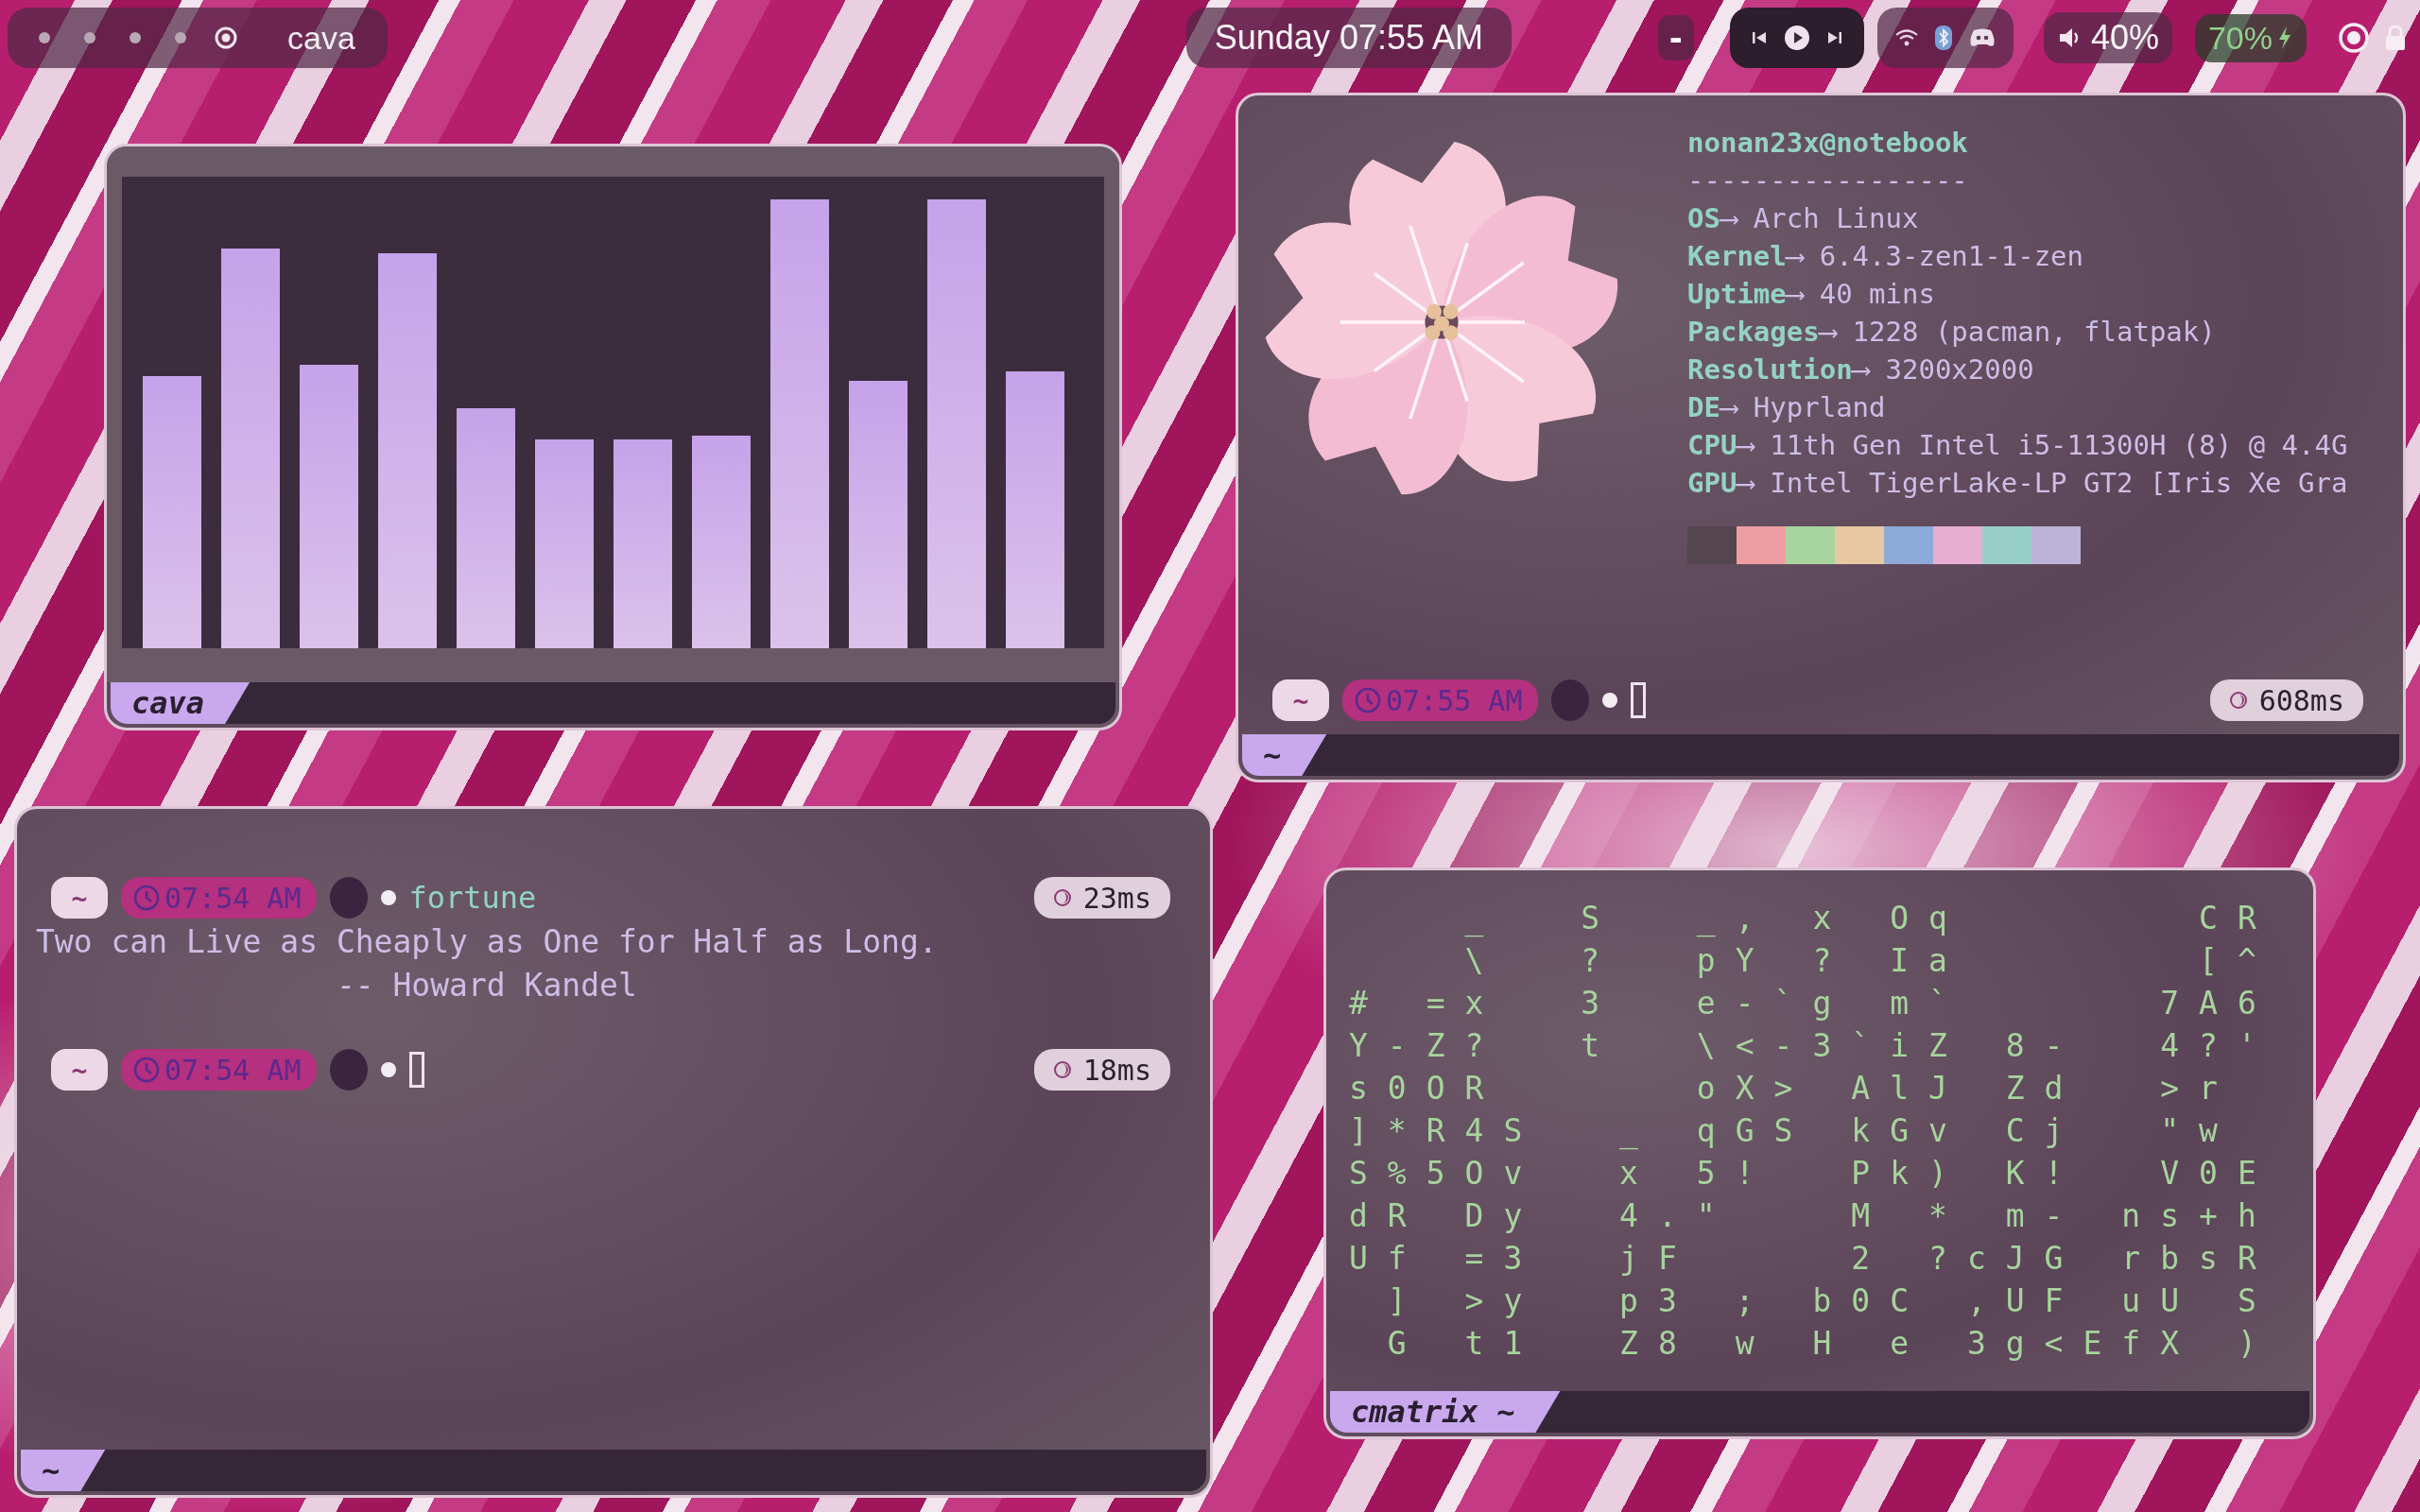 The width and height of the screenshot is (2420, 1512). I want to click on wifi-icon, so click(1906, 37).